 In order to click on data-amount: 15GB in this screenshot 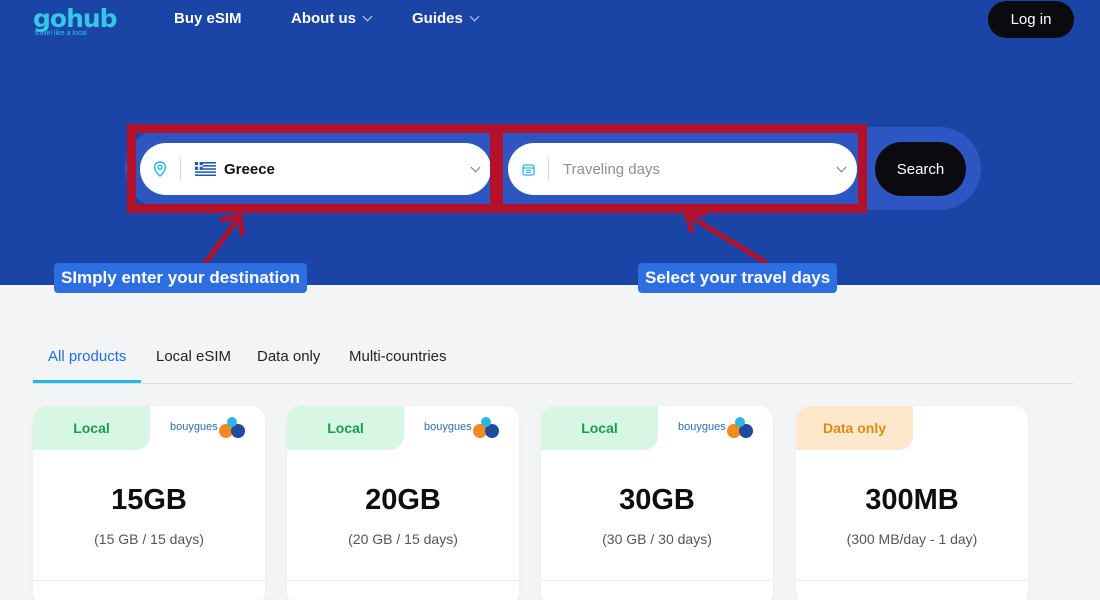, I will do `click(149, 500)`.